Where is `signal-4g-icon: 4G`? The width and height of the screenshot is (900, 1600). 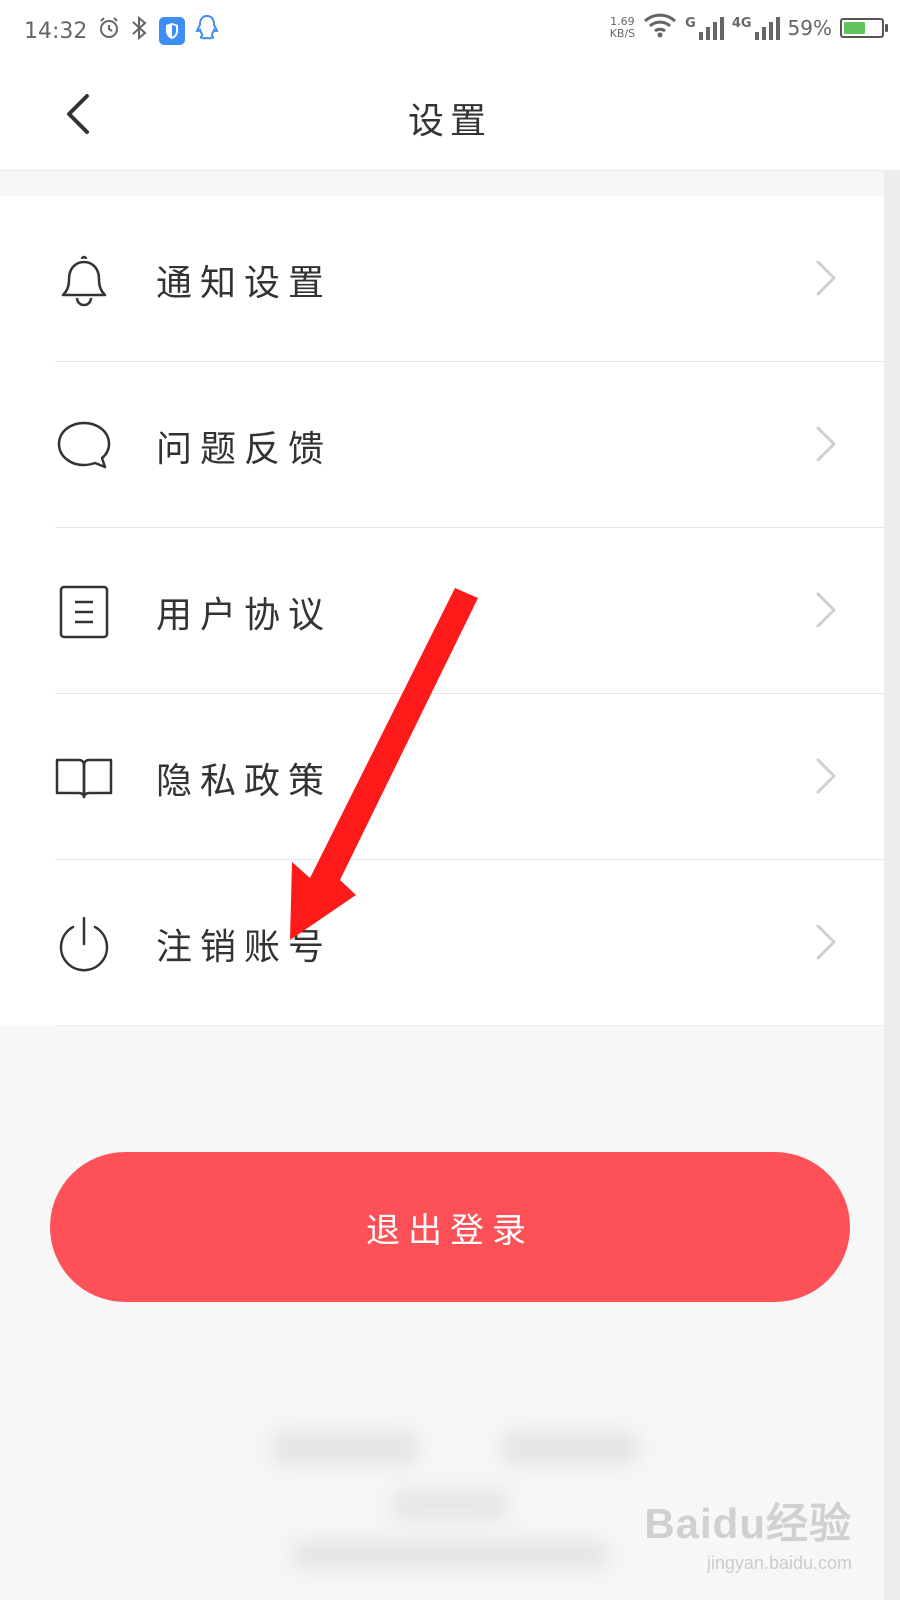
signal-4g-icon: 4G is located at coordinates (756, 28).